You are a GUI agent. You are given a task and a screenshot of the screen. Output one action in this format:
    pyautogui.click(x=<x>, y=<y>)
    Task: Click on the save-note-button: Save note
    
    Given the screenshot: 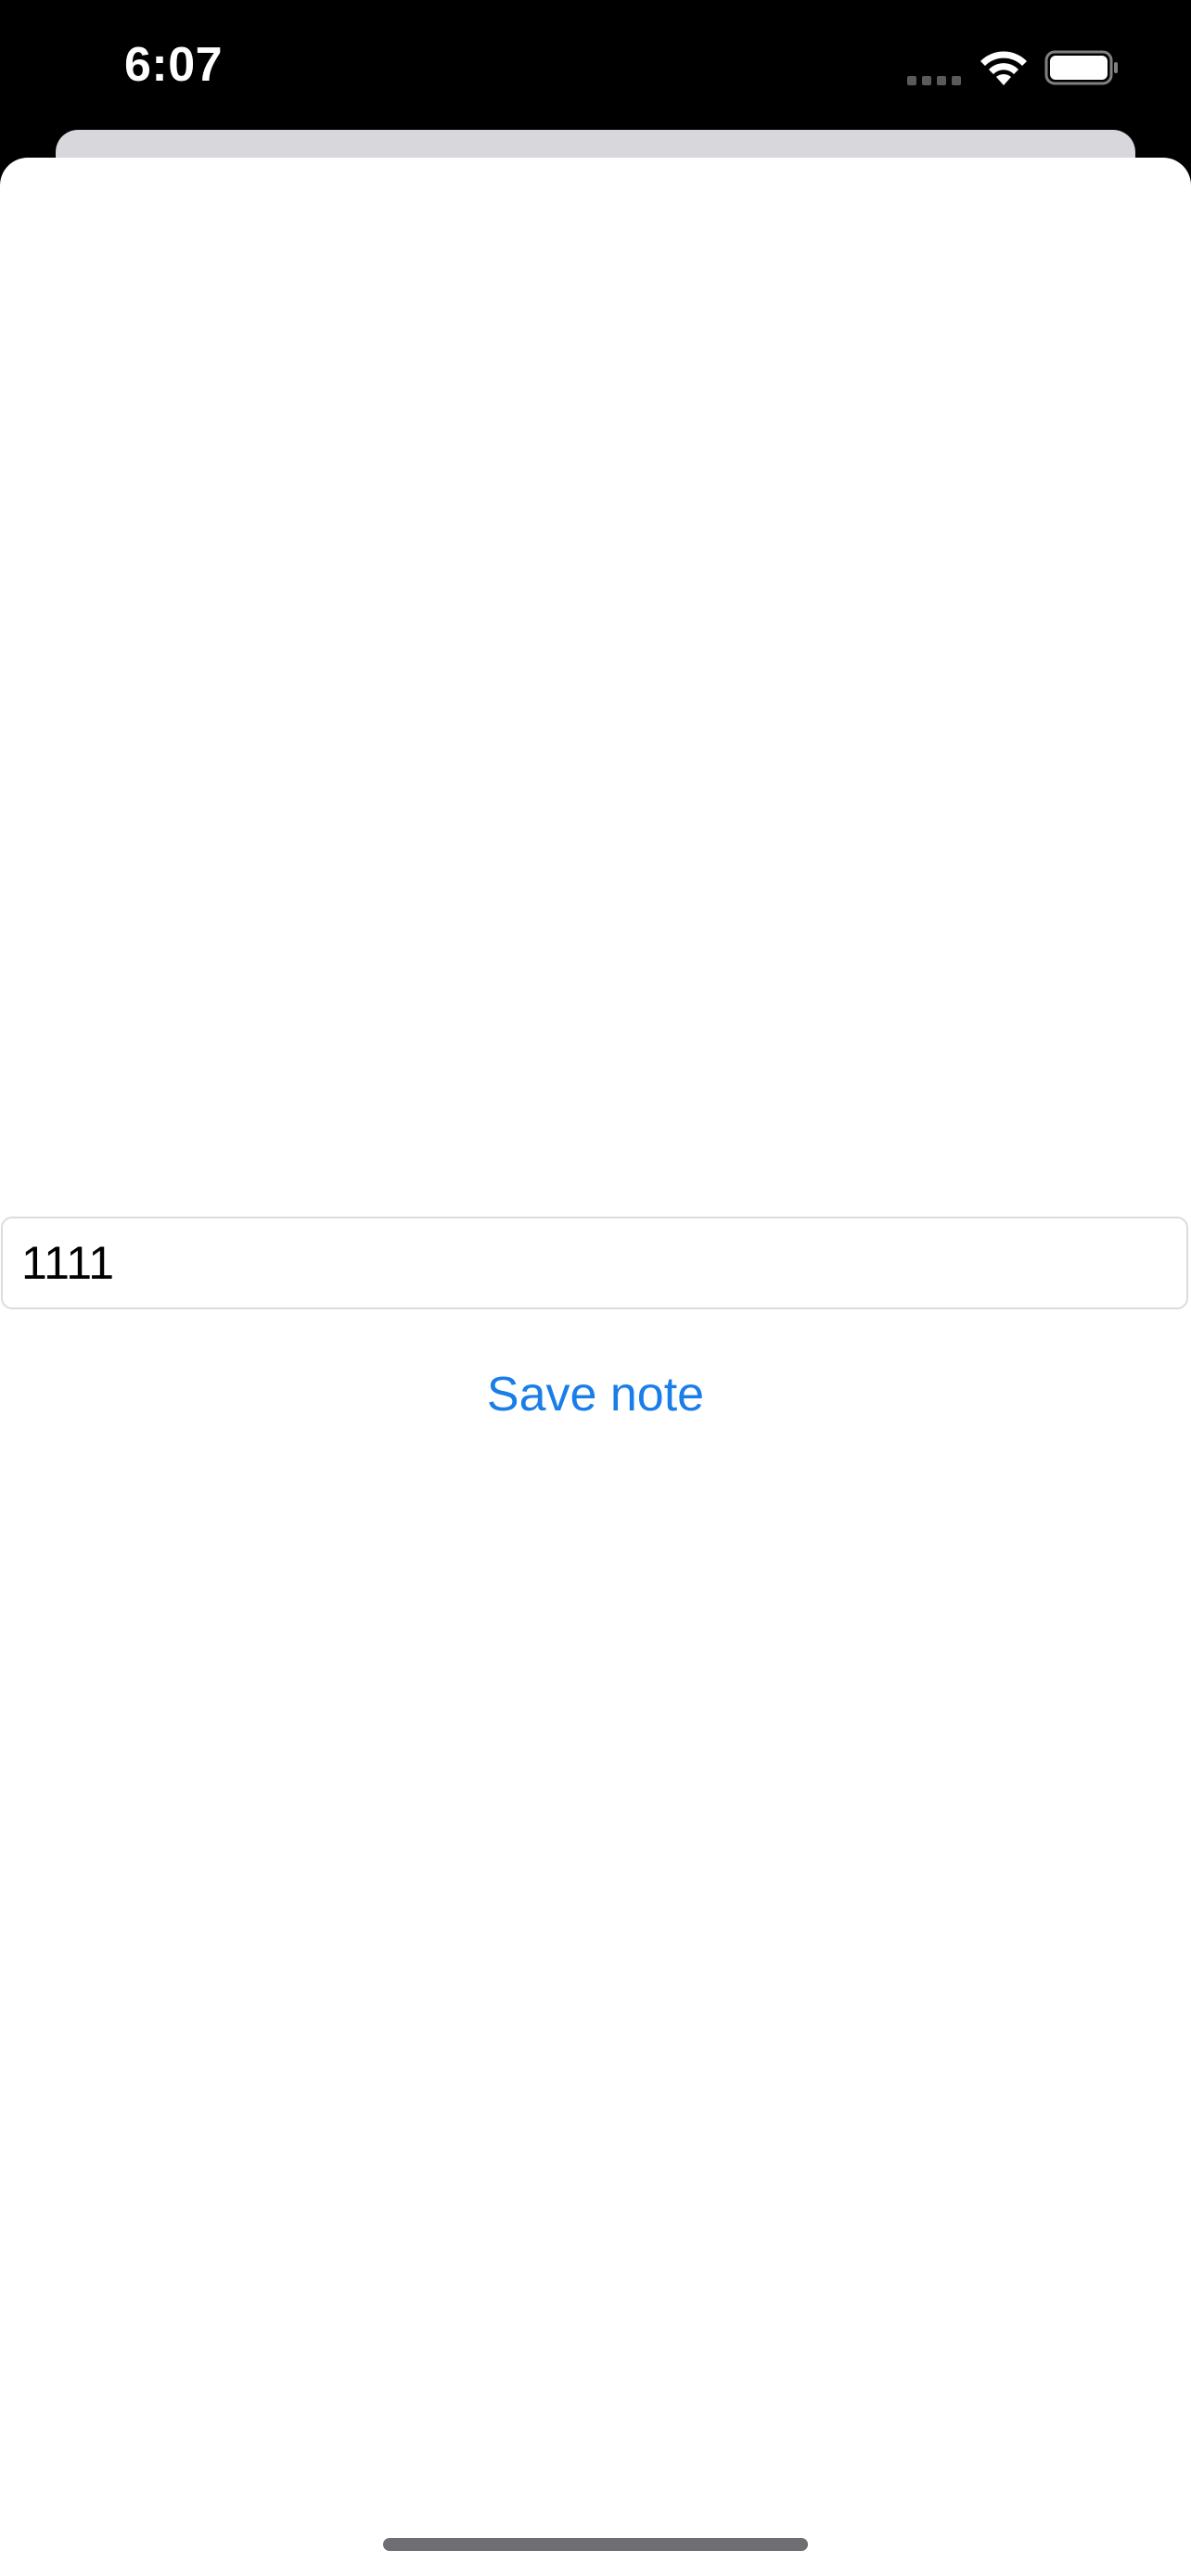 What is the action you would take?
    pyautogui.click(x=595, y=1395)
    